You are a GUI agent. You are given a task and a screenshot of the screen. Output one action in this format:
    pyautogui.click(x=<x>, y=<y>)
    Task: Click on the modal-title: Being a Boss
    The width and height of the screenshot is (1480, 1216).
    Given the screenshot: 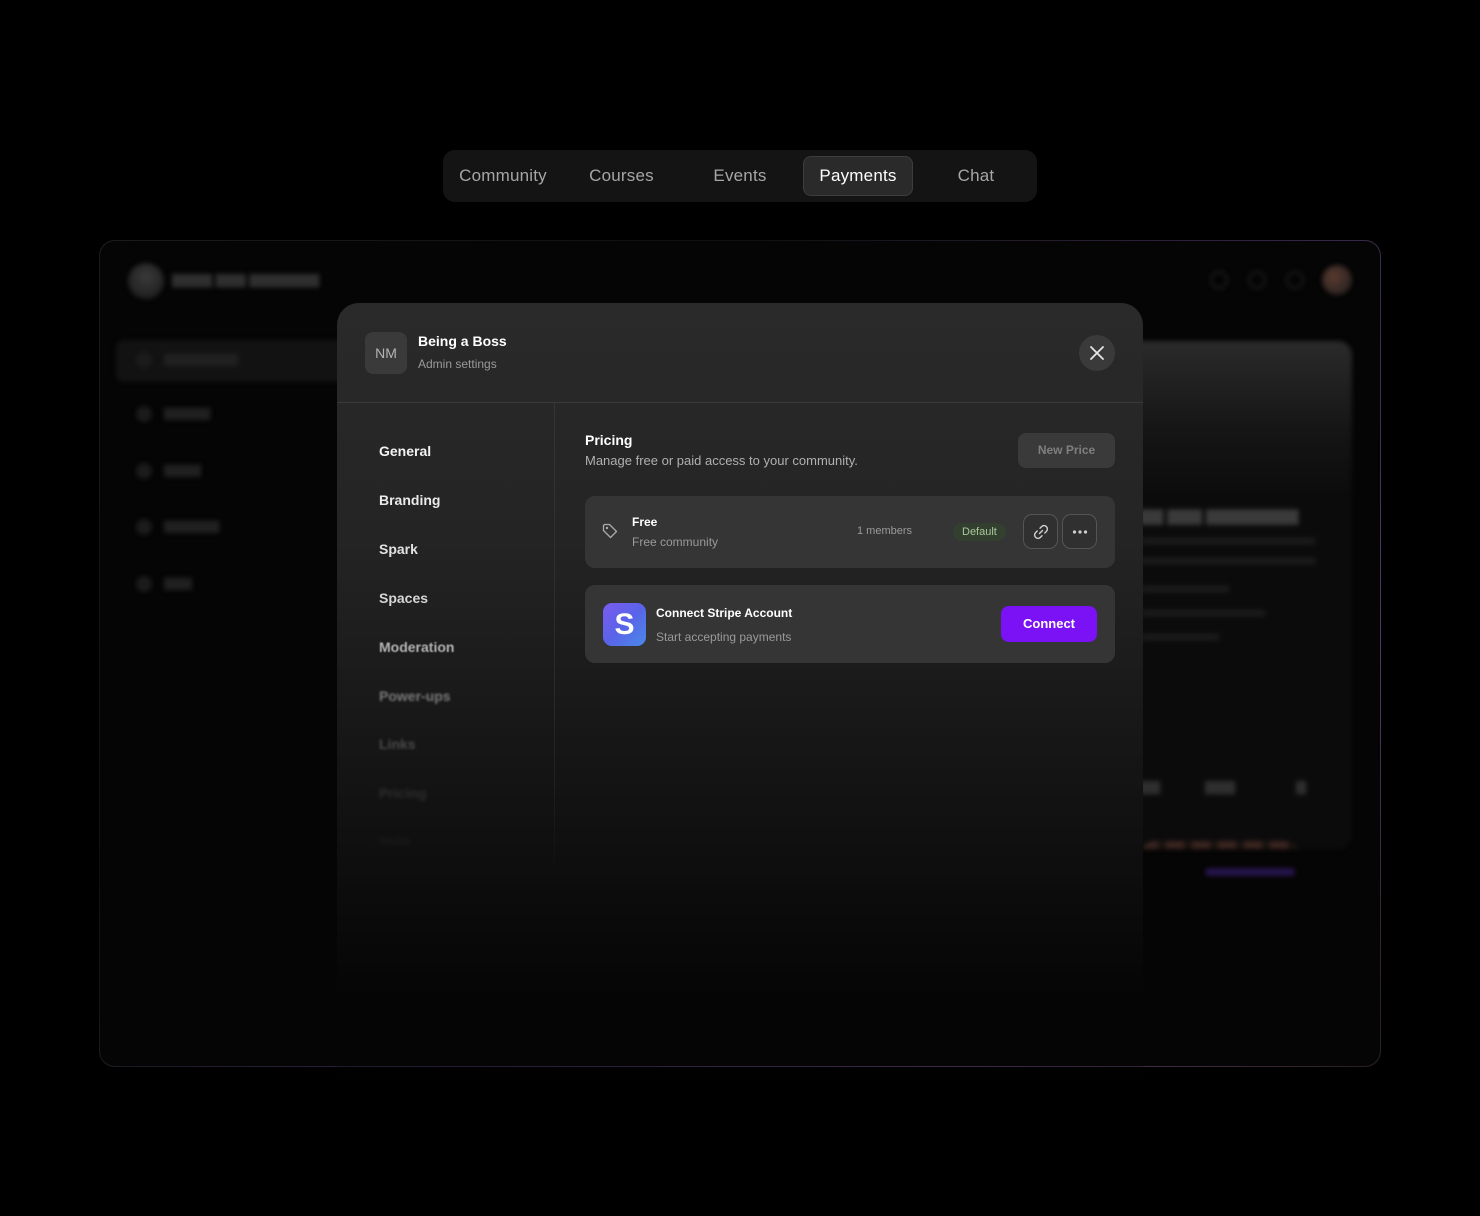 What is the action you would take?
    pyautogui.click(x=462, y=341)
    